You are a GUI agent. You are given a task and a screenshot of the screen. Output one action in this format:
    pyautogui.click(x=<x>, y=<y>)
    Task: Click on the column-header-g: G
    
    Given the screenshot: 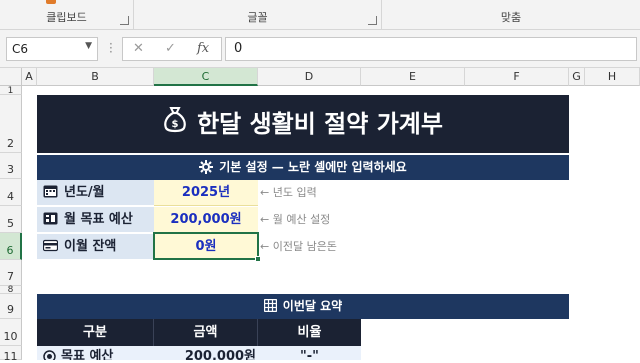 What is the action you would take?
    pyautogui.click(x=577, y=77)
    